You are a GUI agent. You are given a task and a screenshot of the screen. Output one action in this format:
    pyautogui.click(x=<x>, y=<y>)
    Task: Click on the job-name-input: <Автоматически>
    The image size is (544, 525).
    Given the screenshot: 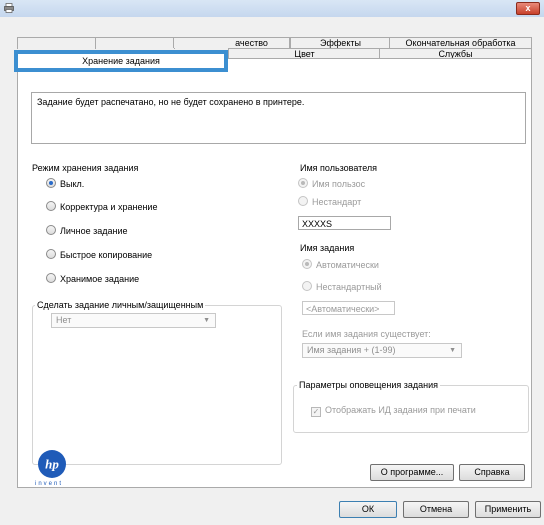 What is the action you would take?
    pyautogui.click(x=348, y=308)
    